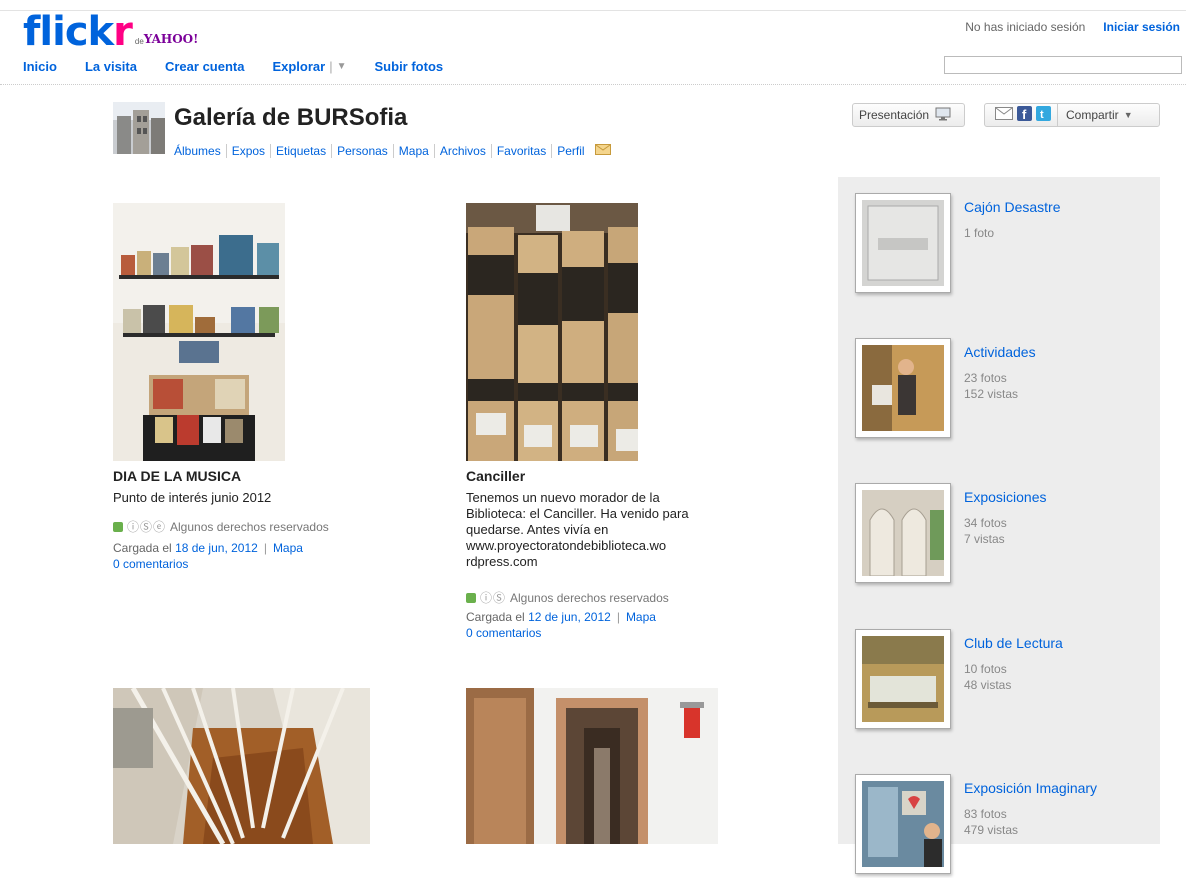  What do you see at coordinates (537, 529) in the screenshot?
I see `description-line: quedarse. Antes vivía en` at bounding box center [537, 529].